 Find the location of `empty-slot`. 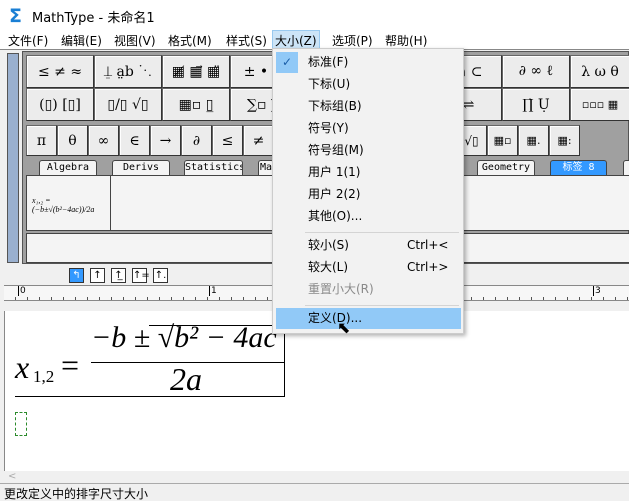

empty-slot is located at coordinates (21, 424).